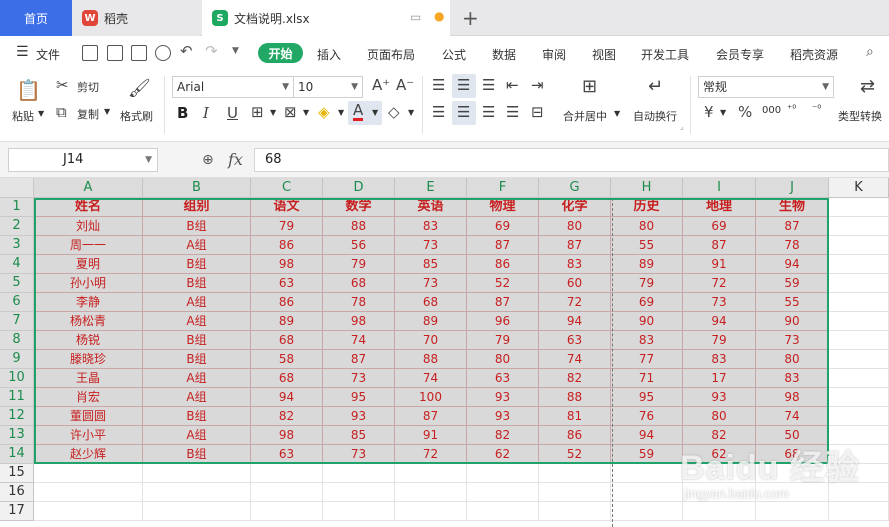  Describe the element at coordinates (719, 454) in the screenshot. I see `table-cell: 62` at that location.